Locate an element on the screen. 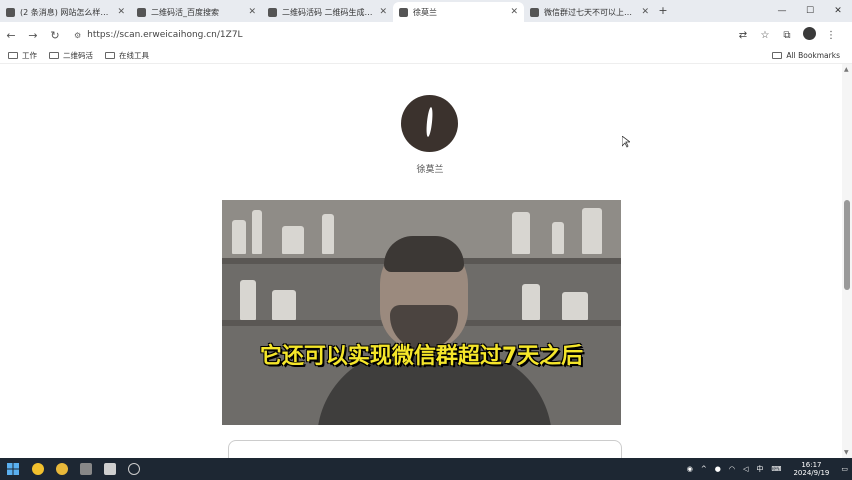 This screenshot has width=852, height=480. bookmarks-bar: 工作 二维码活 在线工具 All Bookmarks is located at coordinates (426, 56).